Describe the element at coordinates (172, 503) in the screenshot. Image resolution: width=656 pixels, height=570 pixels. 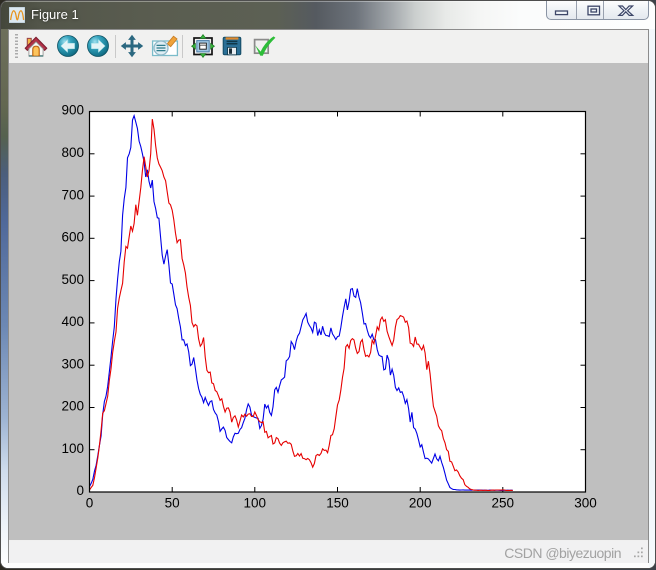
I see `svg-text: 50` at that location.